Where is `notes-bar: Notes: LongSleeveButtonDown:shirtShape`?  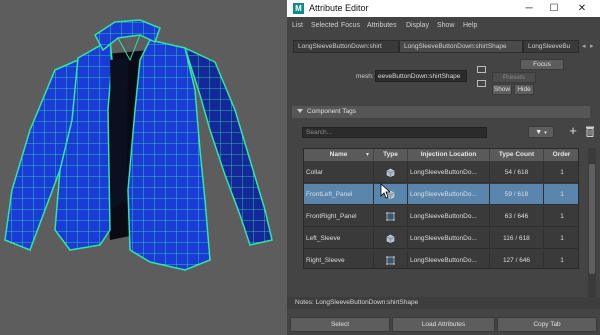 notes-bar: Notes: LongSleeveButtonDown:shirtShape is located at coordinates (443, 303).